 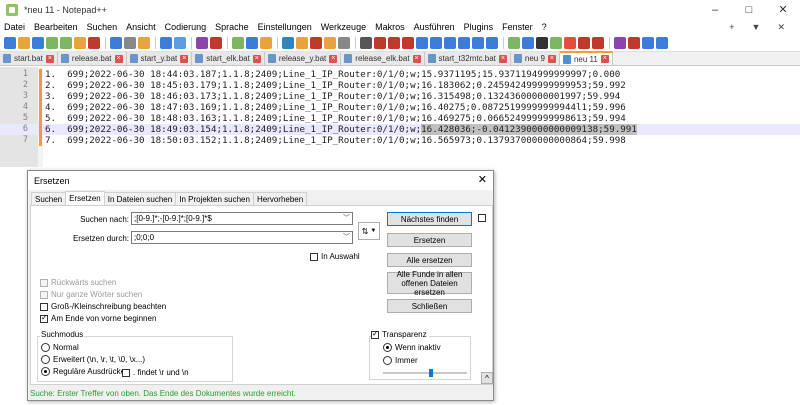 I want to click on document-tab: release.bat ×, so click(x=92, y=58).